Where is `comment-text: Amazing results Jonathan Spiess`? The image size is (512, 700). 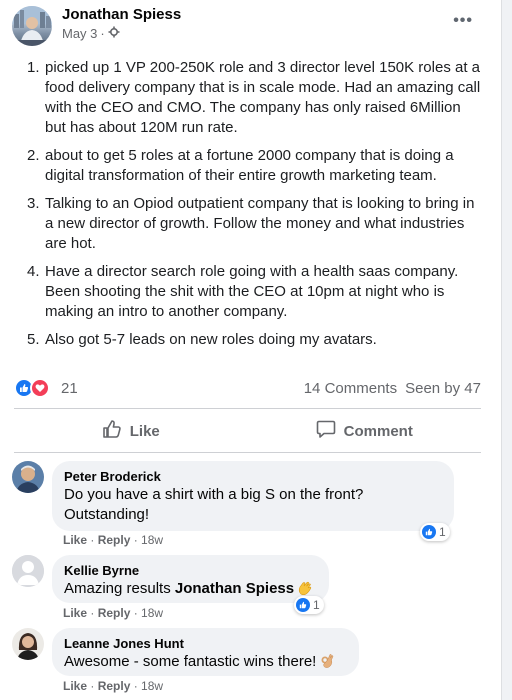 comment-text: Amazing results Jonathan Spiess is located at coordinates (190, 589).